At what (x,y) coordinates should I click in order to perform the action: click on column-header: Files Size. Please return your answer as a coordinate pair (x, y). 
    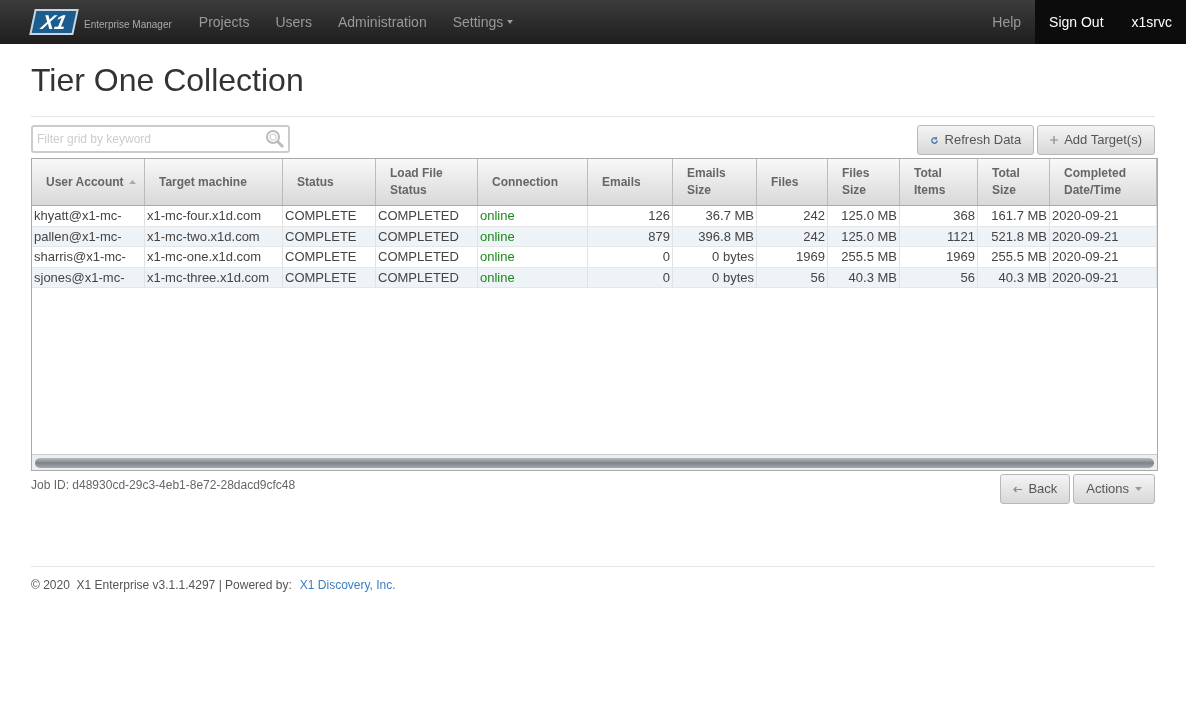
    Looking at the image, I should click on (864, 182).